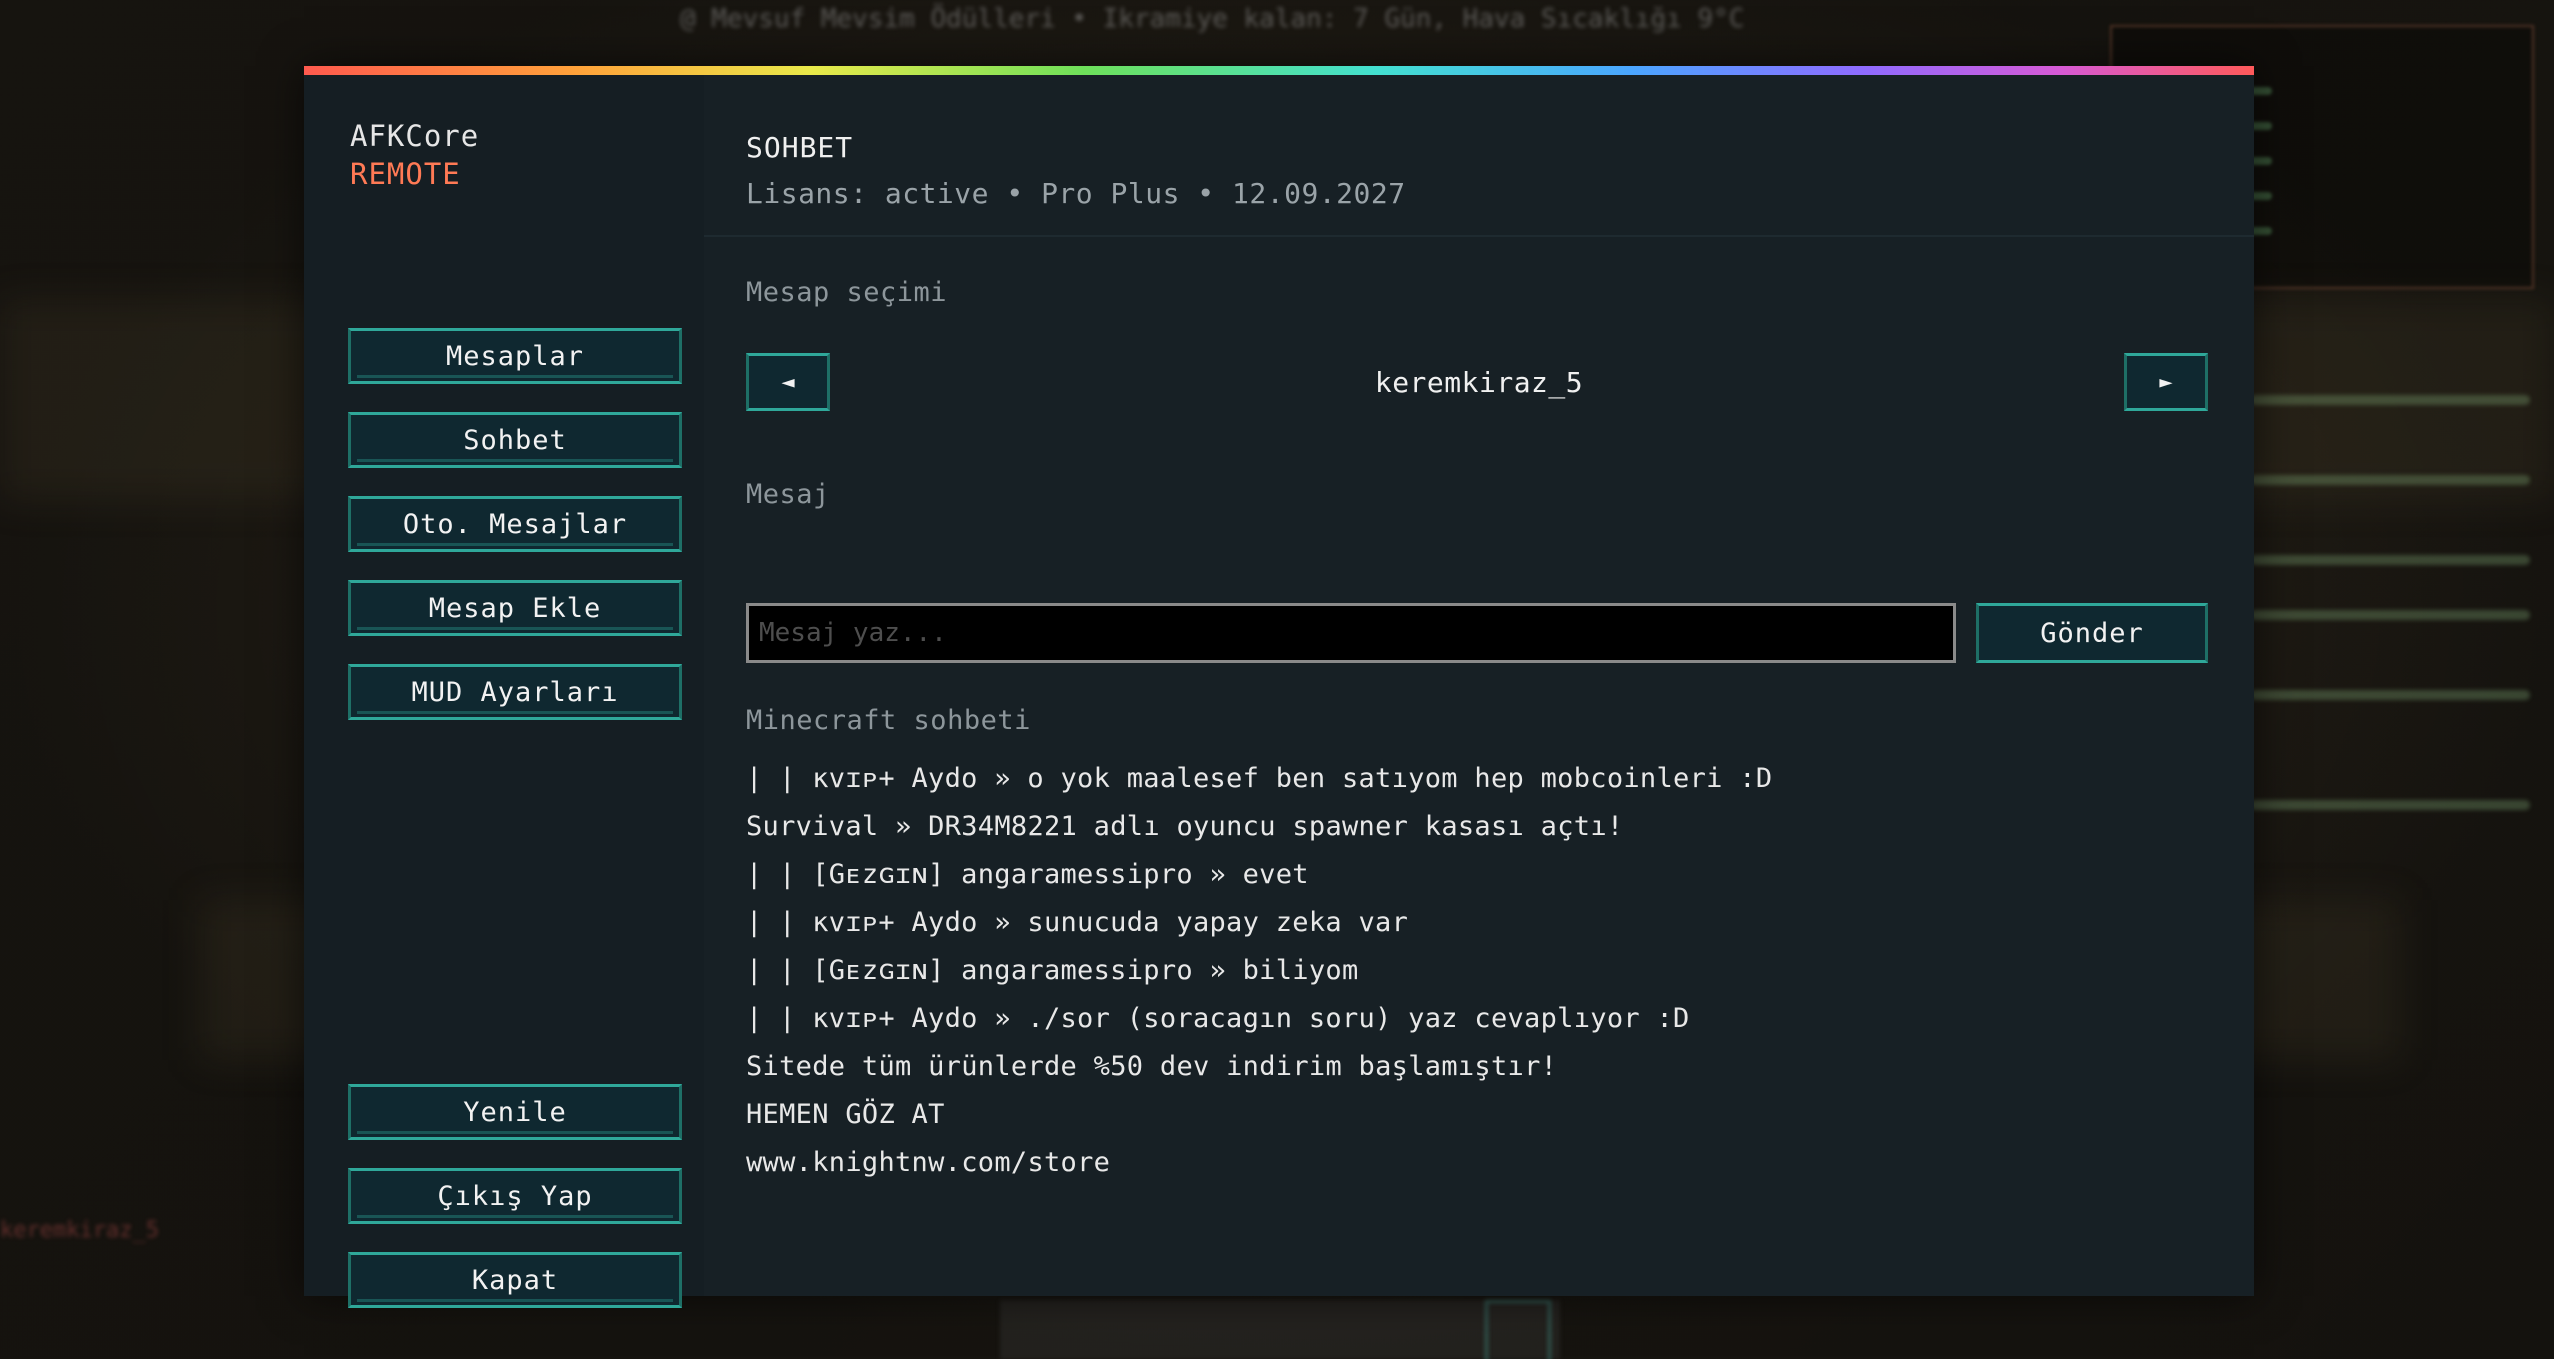  Describe the element at coordinates (1279, 70) in the screenshot. I see `rainbow-accent-bar` at that location.